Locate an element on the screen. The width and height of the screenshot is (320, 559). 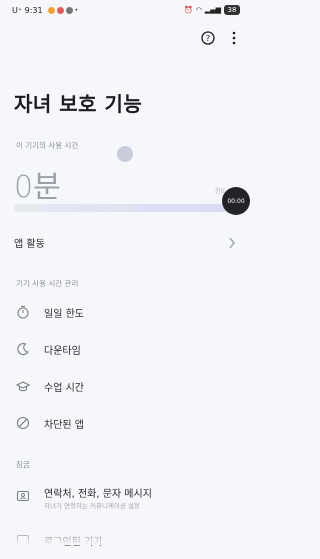
contacts-row: 연락처, 전화, 문자 메시지 자녀가 연락하는 커뮤니케이션 설정 is located at coordinates (125, 496).